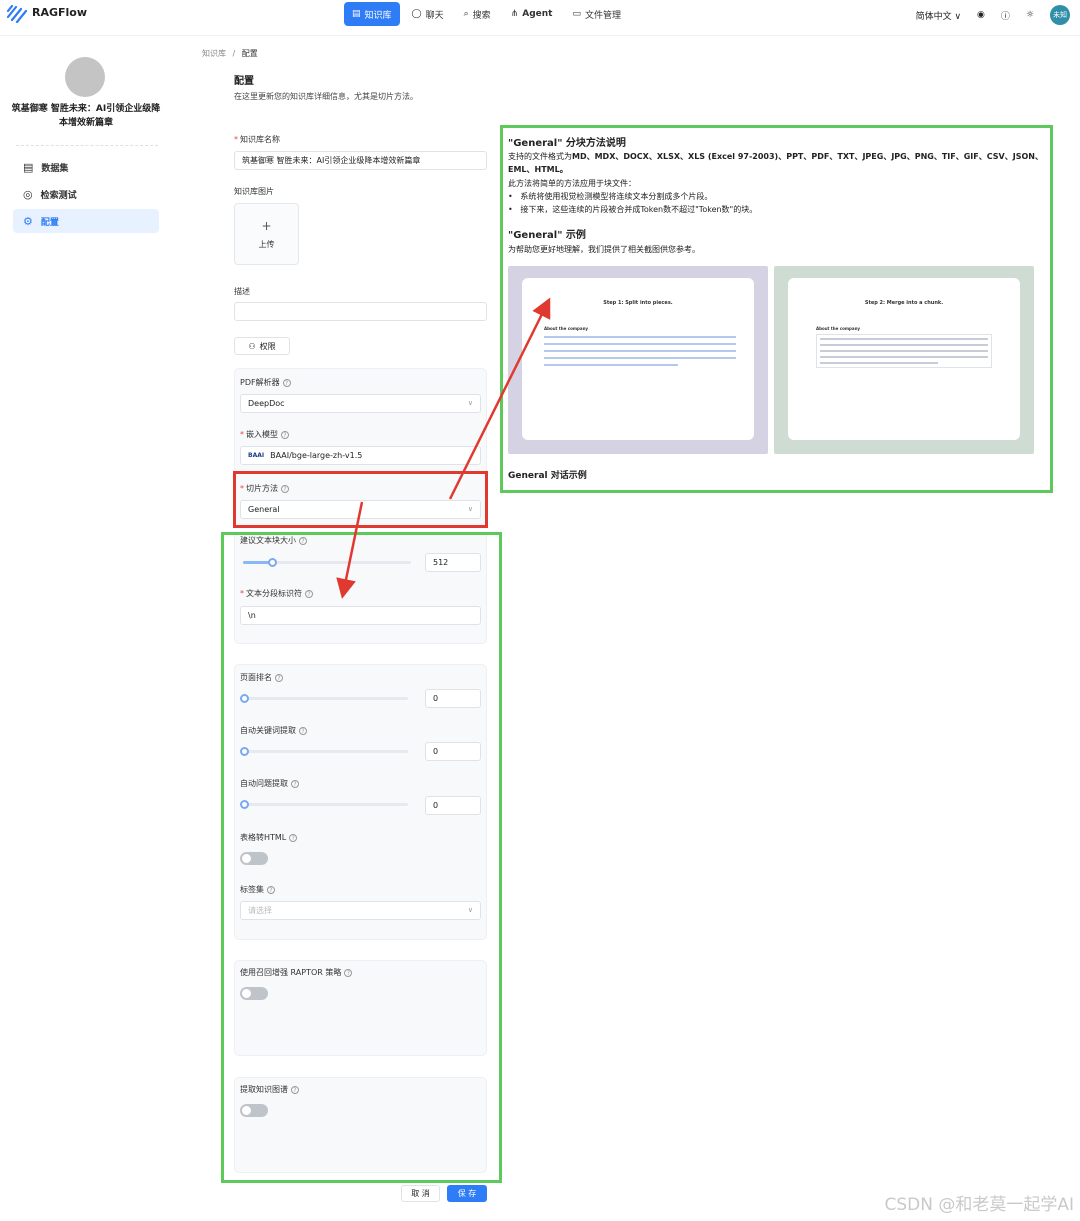 This screenshot has height=1221, width=1080. What do you see at coordinates (576, 14) in the screenshot?
I see `folder-icon: ▭` at bounding box center [576, 14].